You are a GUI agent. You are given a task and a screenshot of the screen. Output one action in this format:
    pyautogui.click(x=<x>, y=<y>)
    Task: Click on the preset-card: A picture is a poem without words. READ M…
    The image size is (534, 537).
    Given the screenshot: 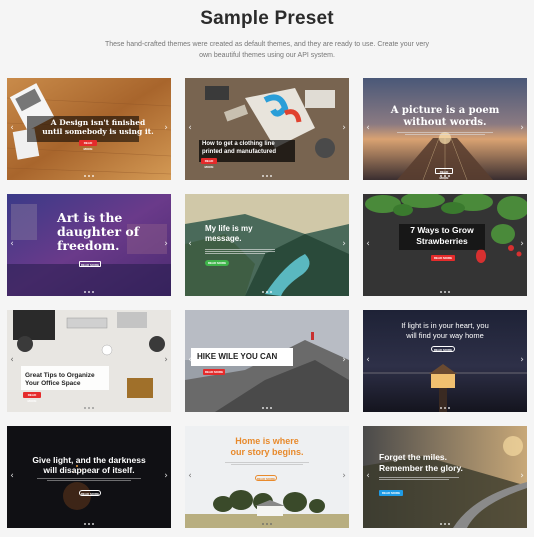 What is the action you would take?
    pyautogui.click(x=445, y=129)
    